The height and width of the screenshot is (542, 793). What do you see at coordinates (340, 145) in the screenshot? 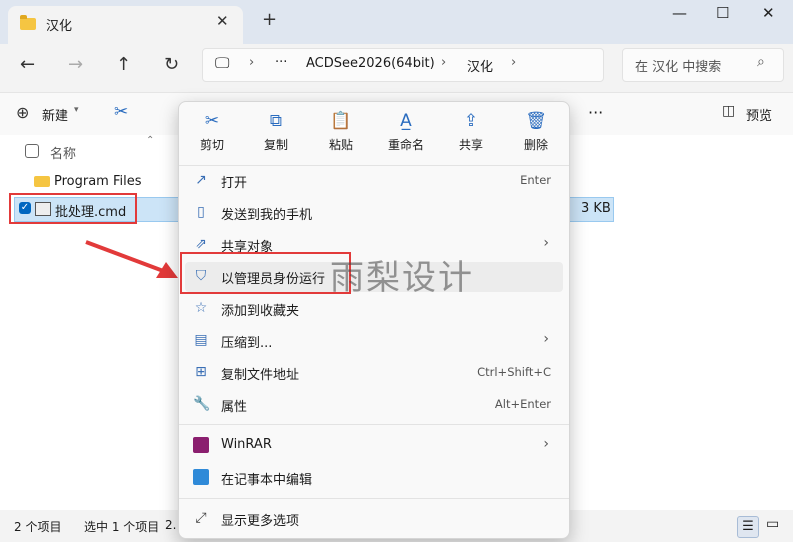
I see `paste-label: 粘贴` at bounding box center [340, 145].